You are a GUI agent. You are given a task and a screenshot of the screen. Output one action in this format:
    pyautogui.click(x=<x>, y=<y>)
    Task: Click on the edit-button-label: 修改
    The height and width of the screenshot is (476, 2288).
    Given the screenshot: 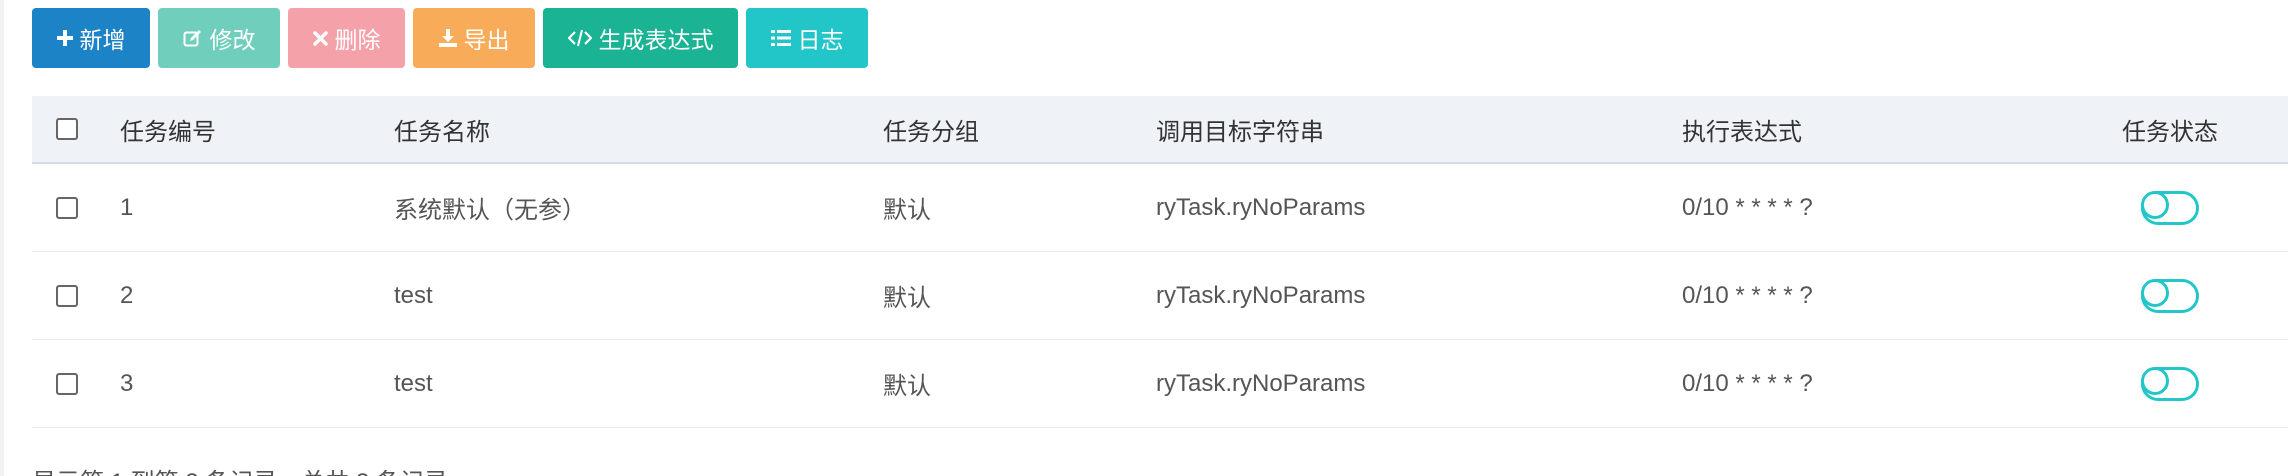 What is the action you would take?
    pyautogui.click(x=232, y=40)
    